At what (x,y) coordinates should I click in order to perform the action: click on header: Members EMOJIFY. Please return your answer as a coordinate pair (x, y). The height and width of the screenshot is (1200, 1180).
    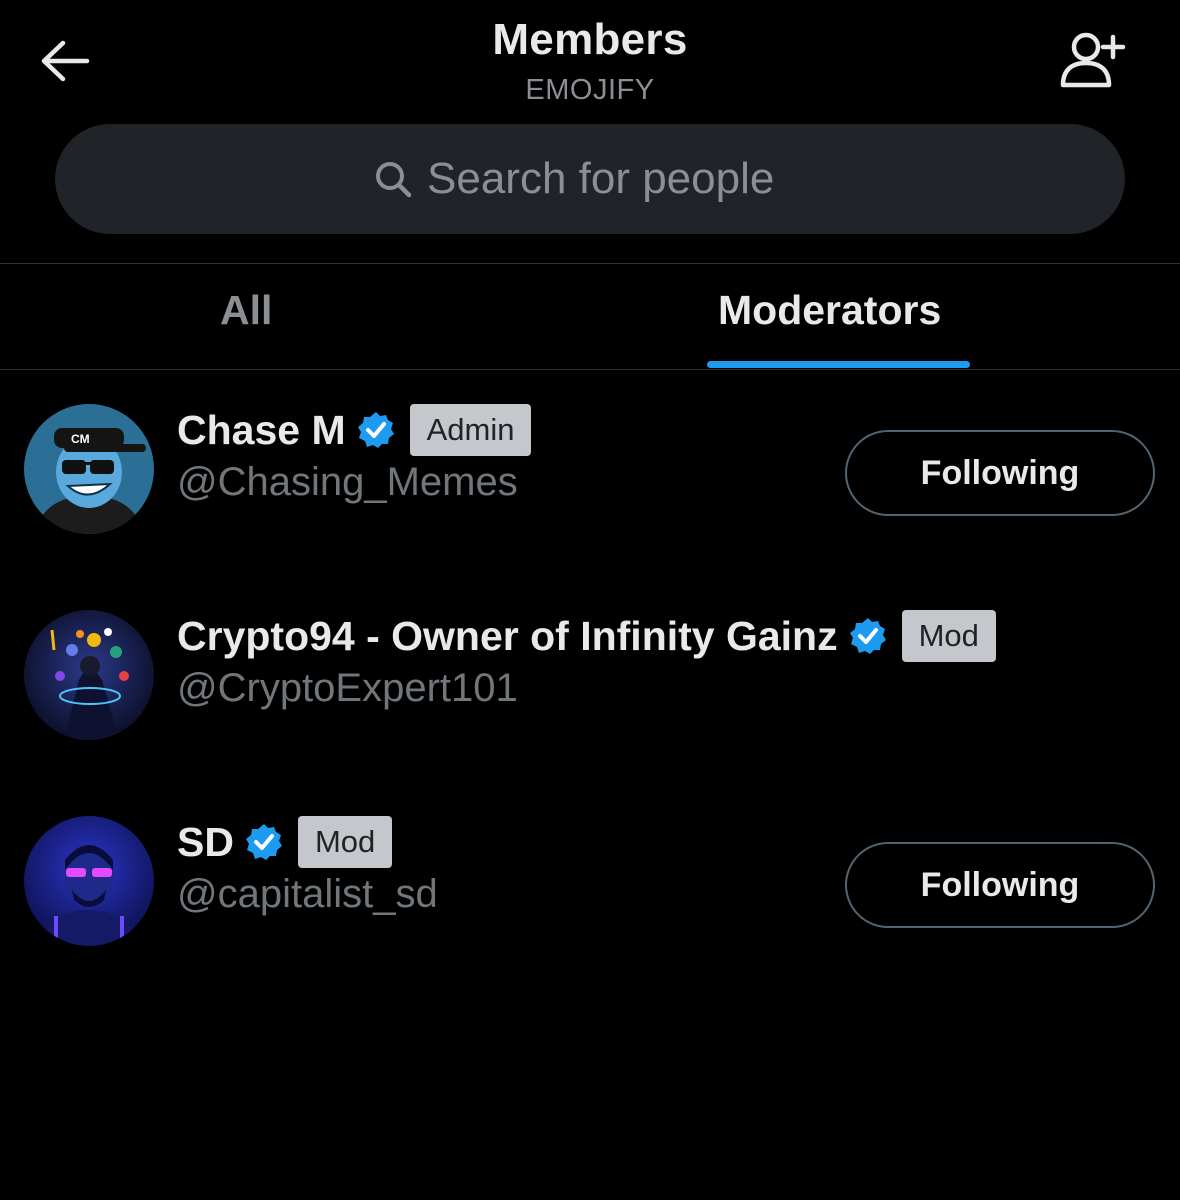
    Looking at the image, I should click on (590, 60).